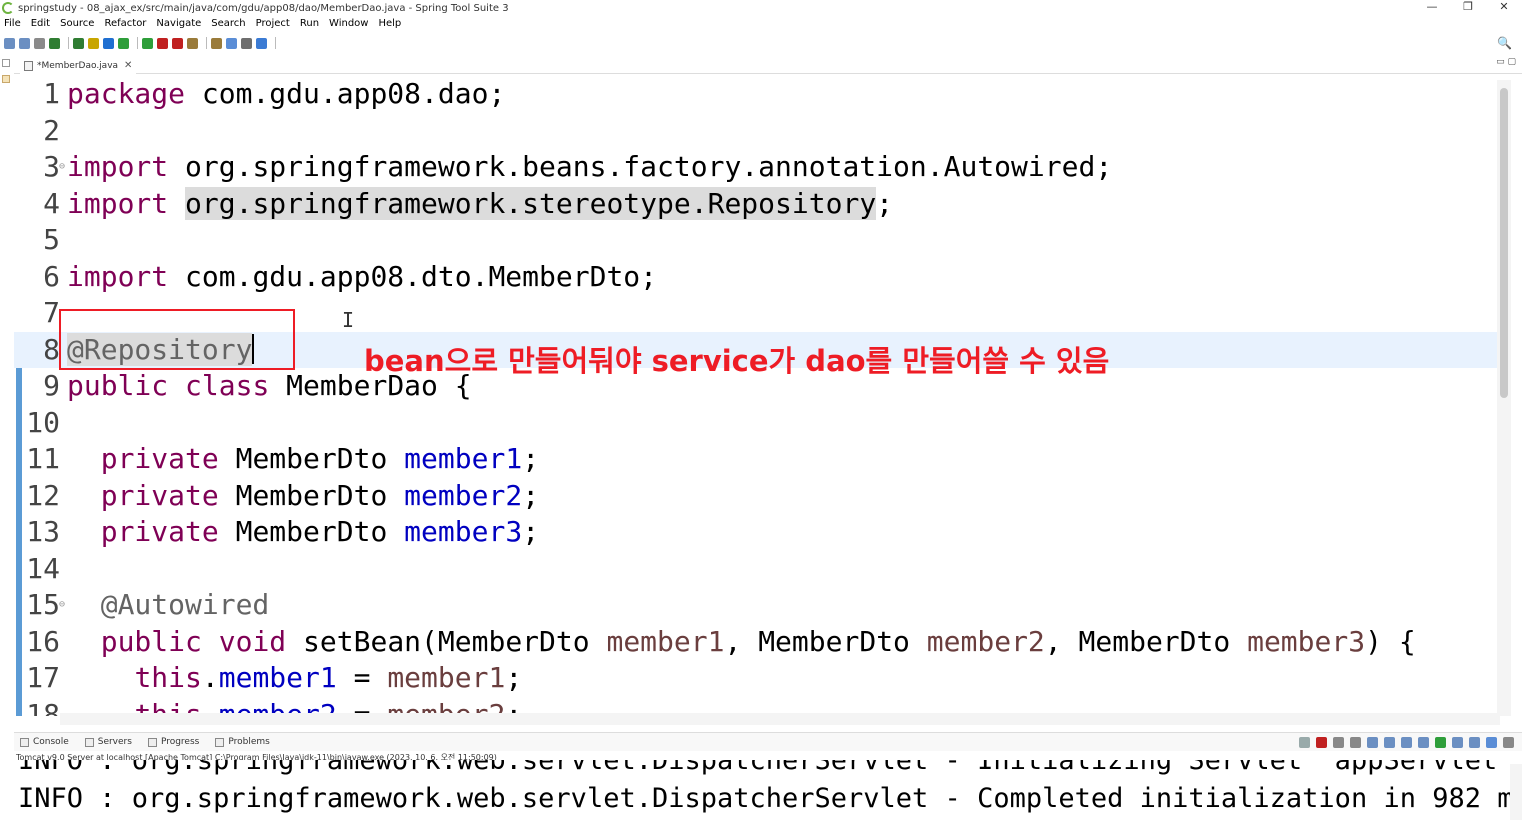 The image size is (1522, 820). I want to click on code-line: 11 private MemberDto member1;, so click(756, 459).